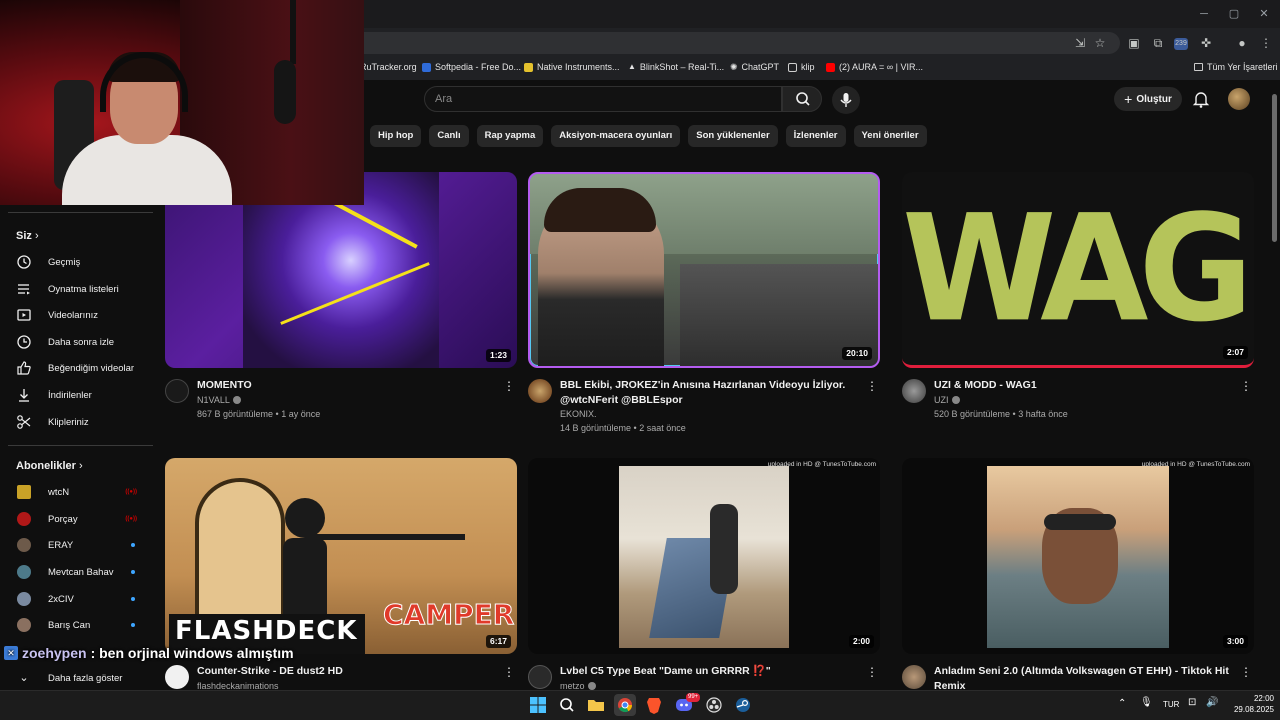  What do you see at coordinates (704, 270) in the screenshot?
I see `video-thumbnail: 20:10` at bounding box center [704, 270].